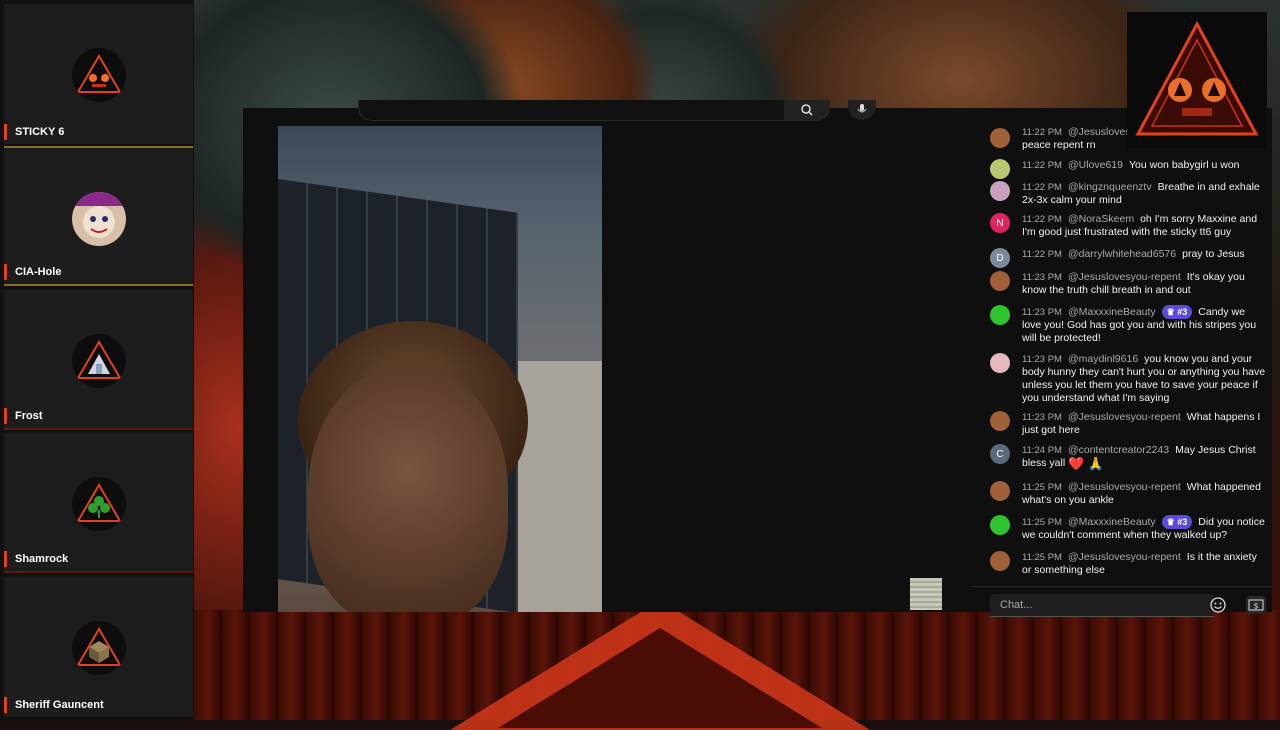 This screenshot has width=1280, height=730. Describe the element at coordinates (1101, 219) in the screenshot. I see `message-author: @NoraSkeem` at that location.